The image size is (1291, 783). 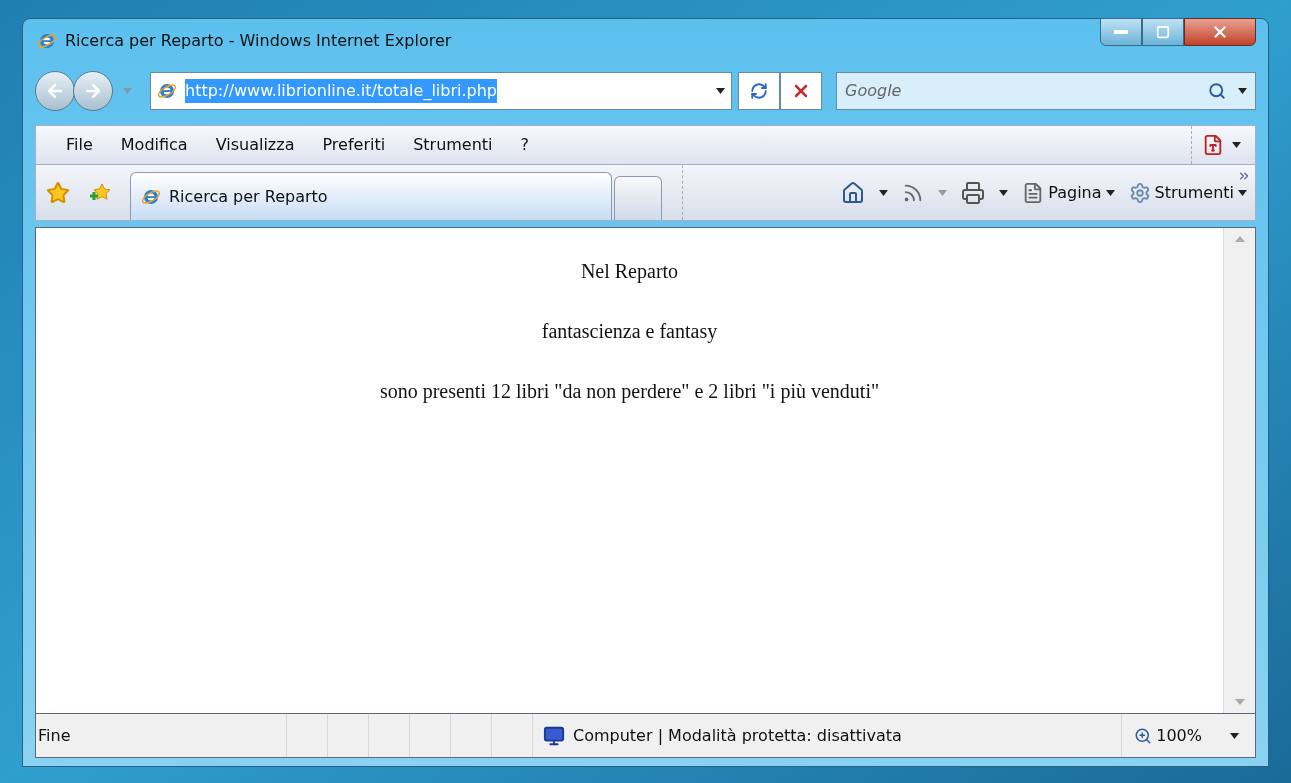 I want to click on maximize-button, so click(x=1163, y=32).